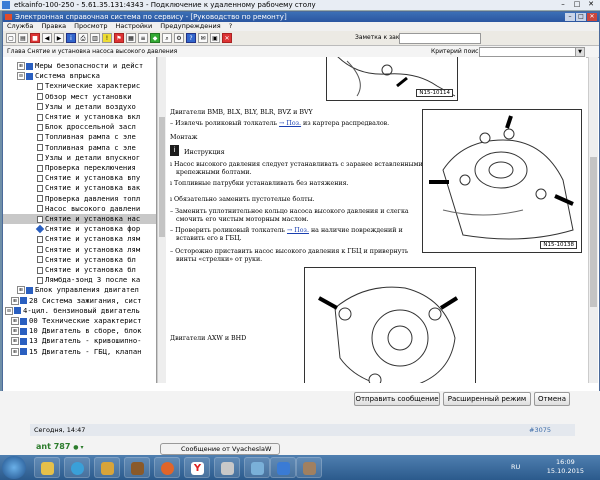  I want to click on tree-item: ⊞ 13 Двигатель - кривошипно-, so click(79, 341).